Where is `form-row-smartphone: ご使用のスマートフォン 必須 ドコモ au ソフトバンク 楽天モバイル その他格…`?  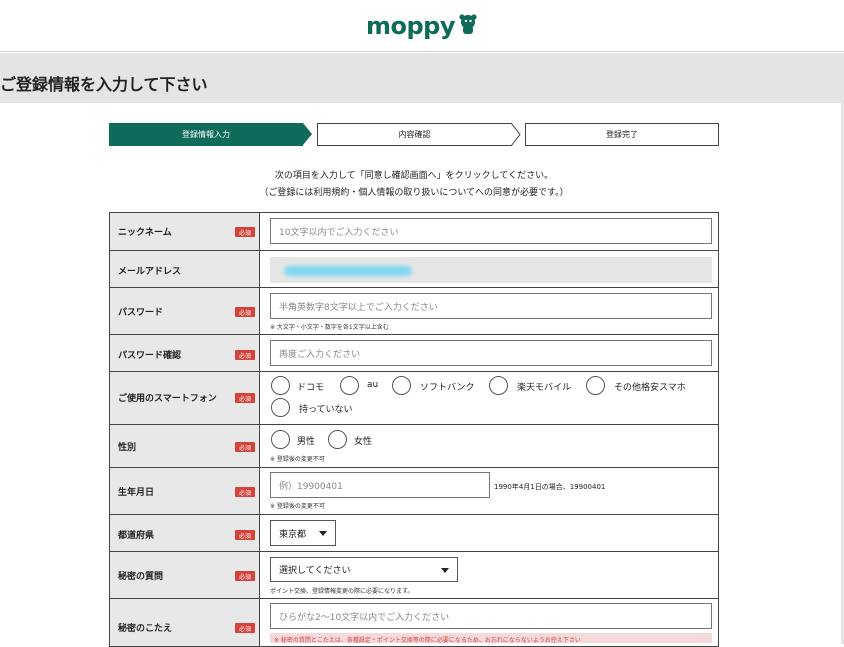
form-row-smartphone: ご使用のスマートフォン 必須 ドコモ au ソフトバンク 楽天モバイル その他格… is located at coordinates (414, 397).